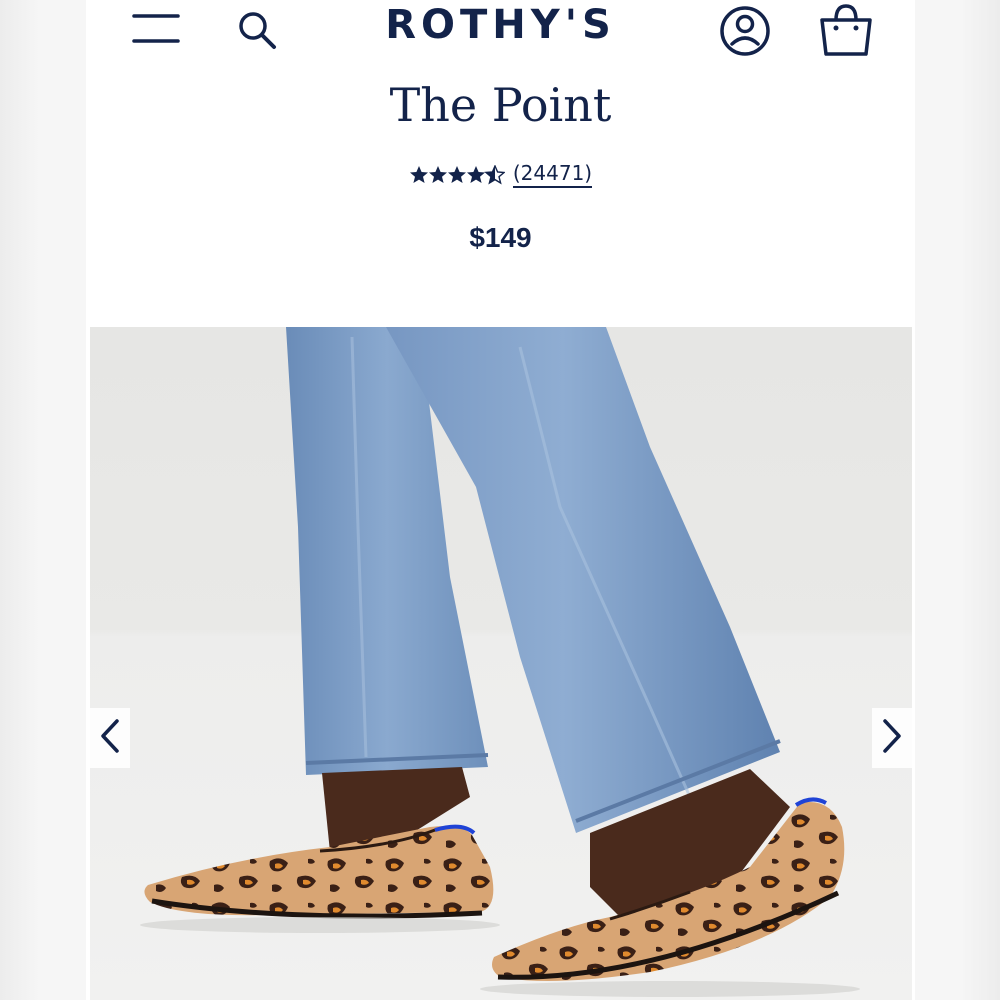  I want to click on chevron-right-icon, so click(892, 738).